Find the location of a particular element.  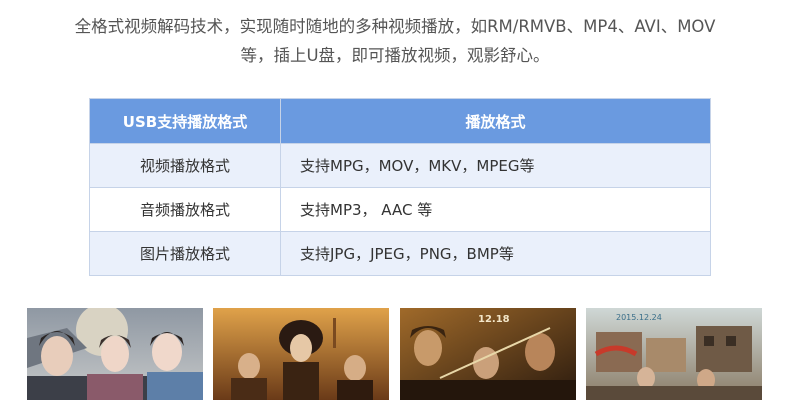

row-value-video: 支持MPG，MOV，MKV，MPEG等 is located at coordinates (495, 165).